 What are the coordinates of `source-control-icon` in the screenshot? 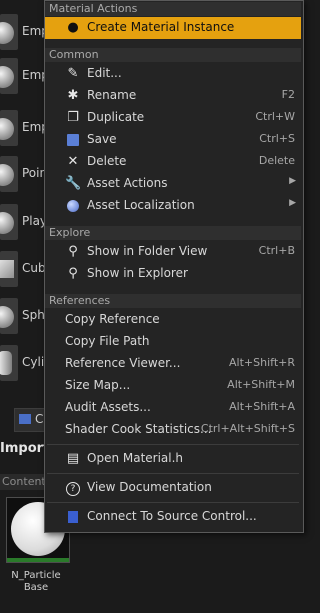 It's located at (73, 517).